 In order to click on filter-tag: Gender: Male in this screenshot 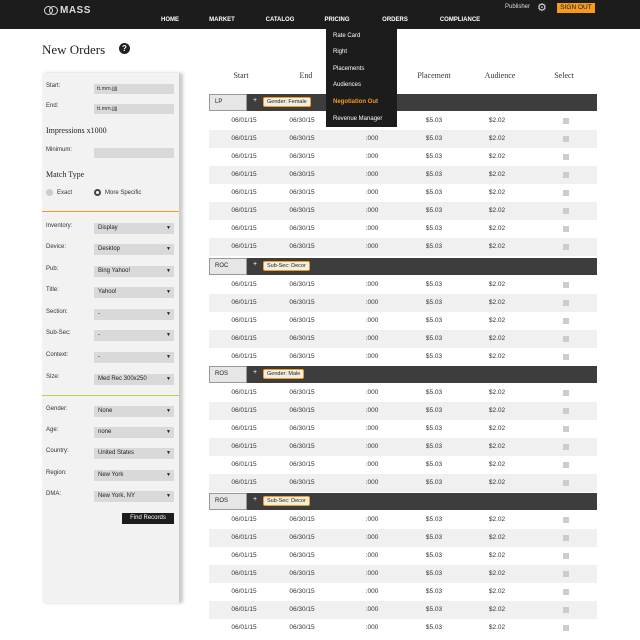, I will do `click(284, 374)`.